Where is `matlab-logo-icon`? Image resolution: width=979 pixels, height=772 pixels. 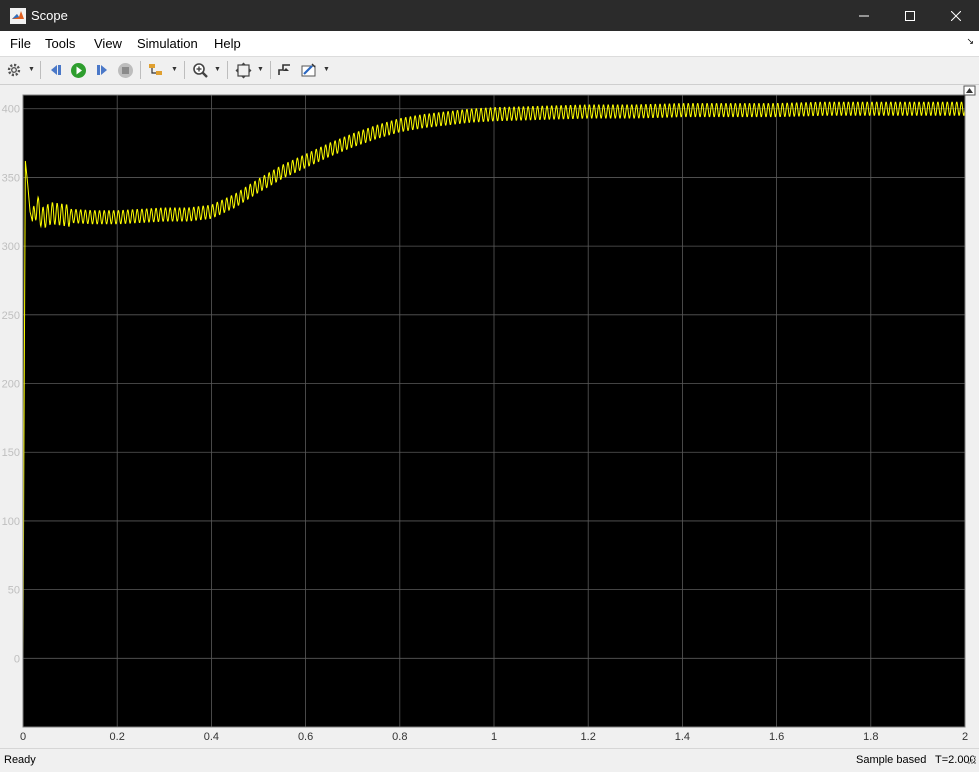 matlab-logo-icon is located at coordinates (18, 16).